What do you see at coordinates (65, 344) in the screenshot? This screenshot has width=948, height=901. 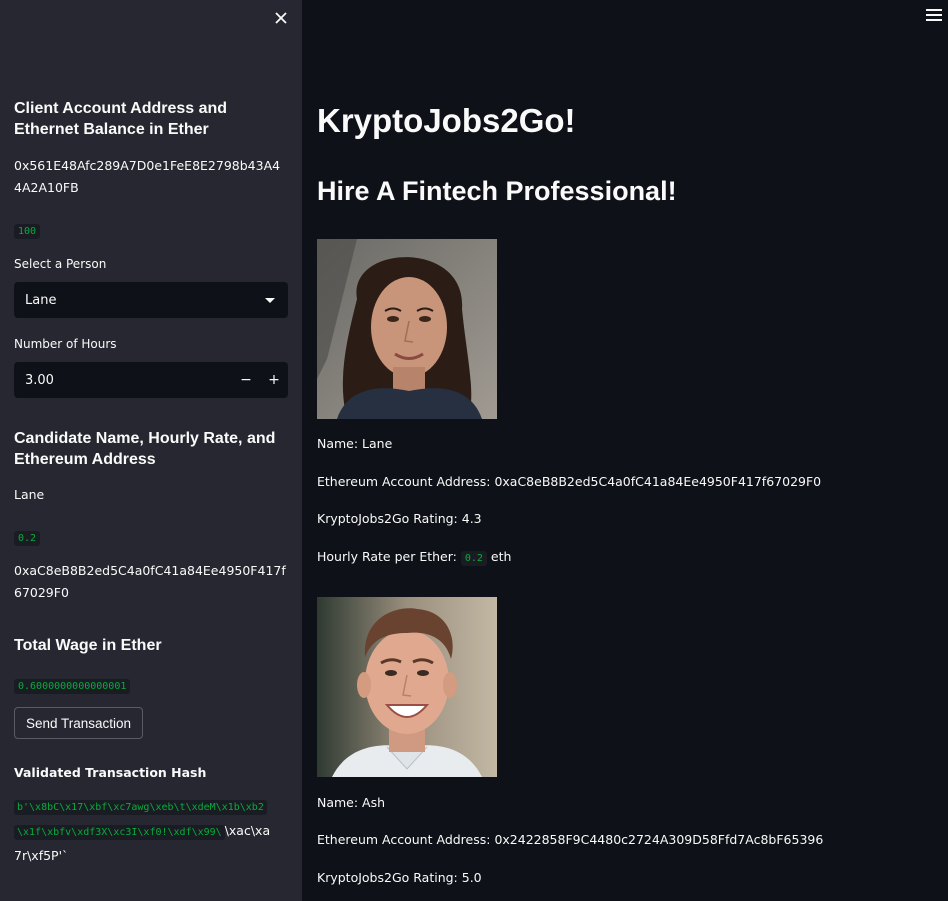 I see `hours-label: Number of Hours` at bounding box center [65, 344].